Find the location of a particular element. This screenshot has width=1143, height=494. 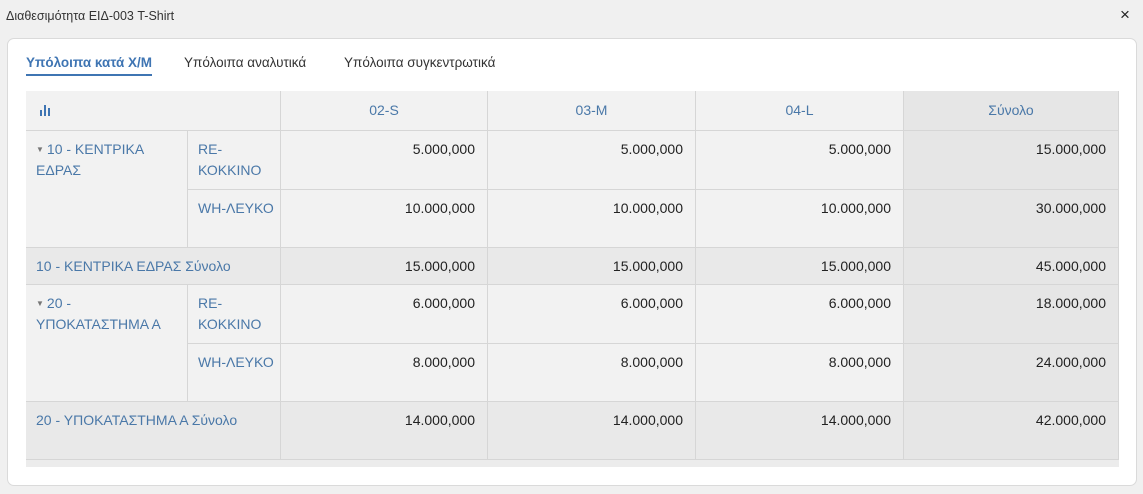

column-header-03-m: 03-M is located at coordinates (592, 111).